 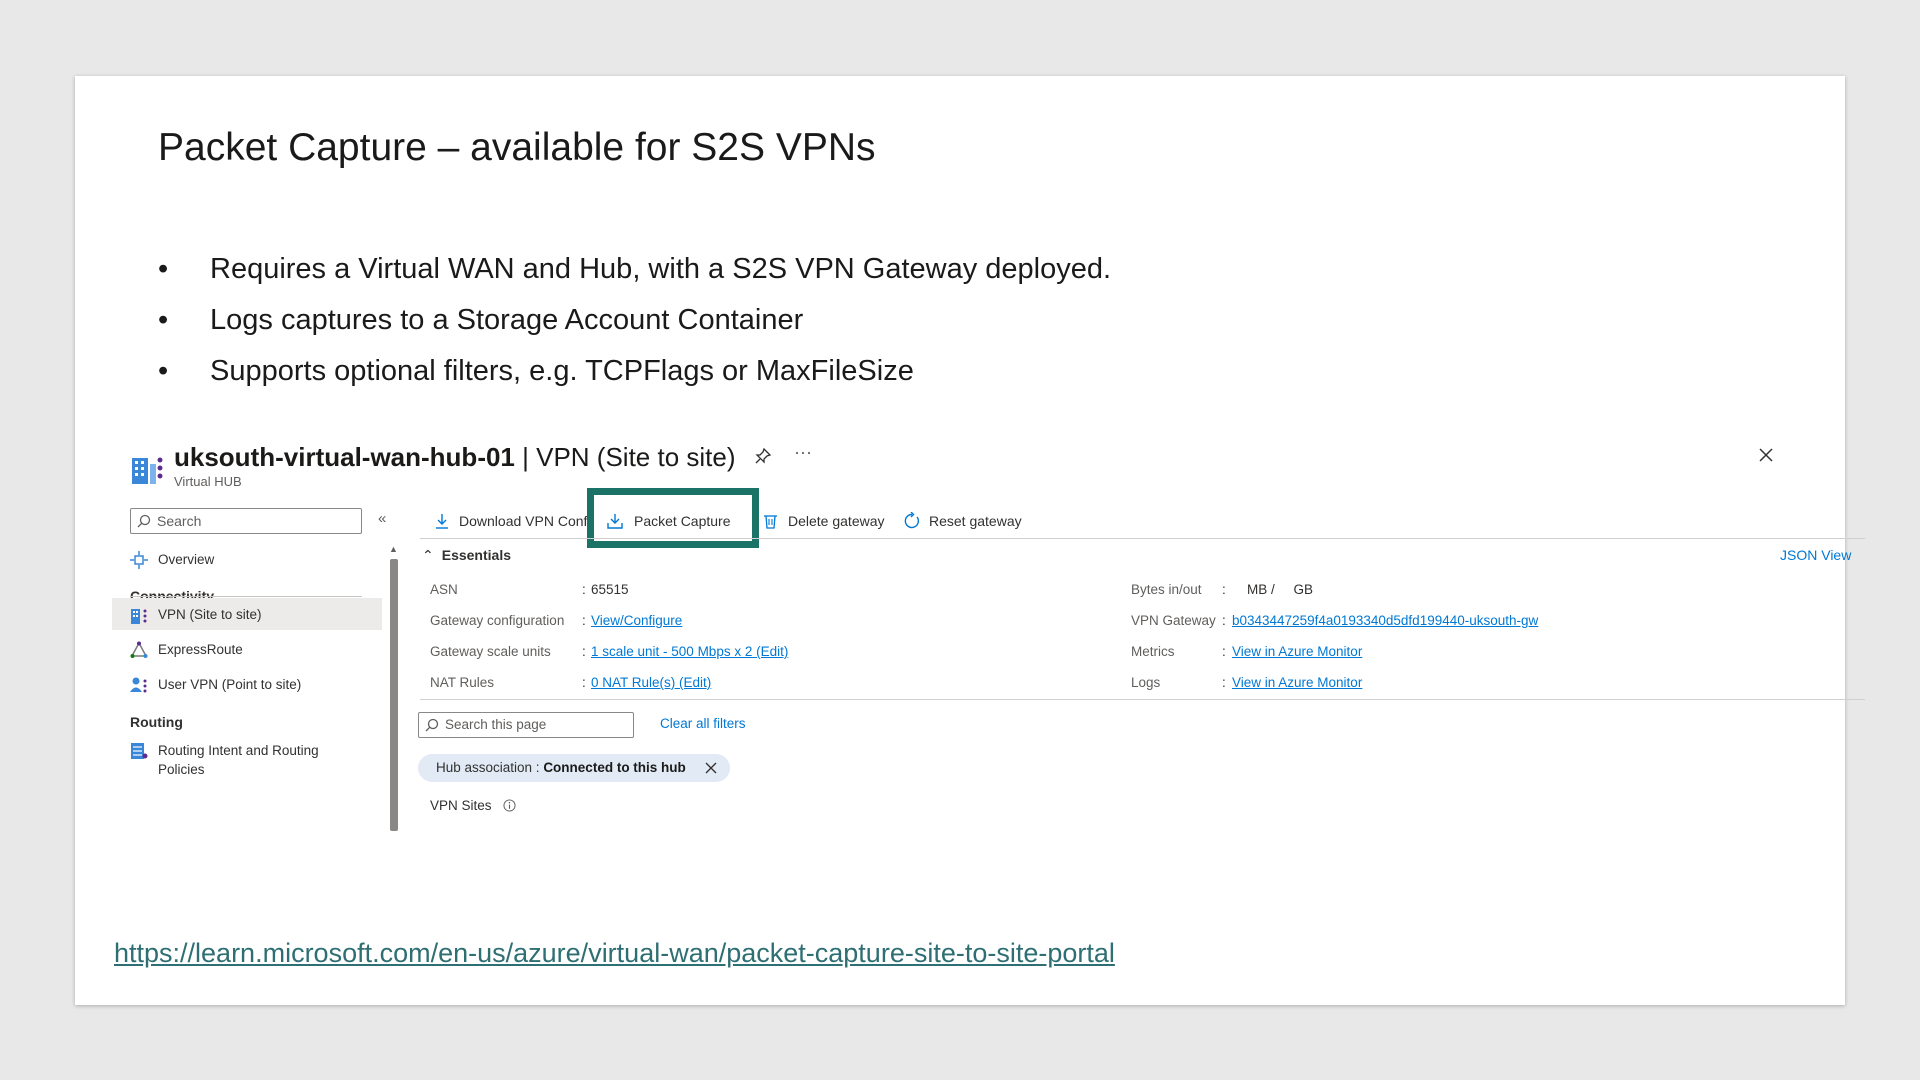 What do you see at coordinates (711, 768) in the screenshot?
I see `remove-filter-icon` at bounding box center [711, 768].